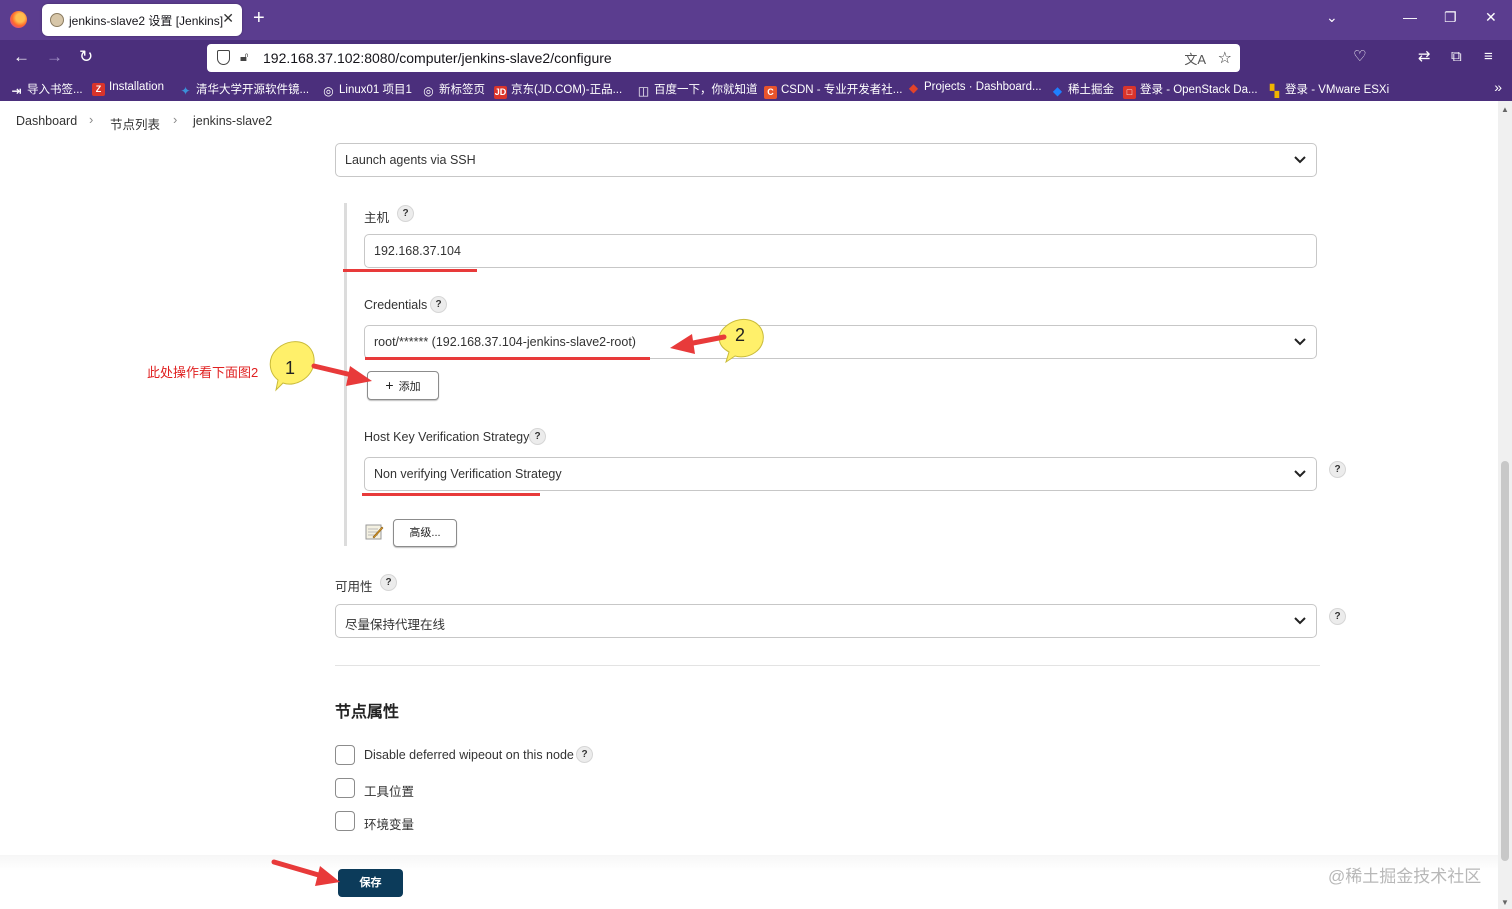 This screenshot has width=1512, height=909. I want to click on scroll-thumb, so click(1505, 661).